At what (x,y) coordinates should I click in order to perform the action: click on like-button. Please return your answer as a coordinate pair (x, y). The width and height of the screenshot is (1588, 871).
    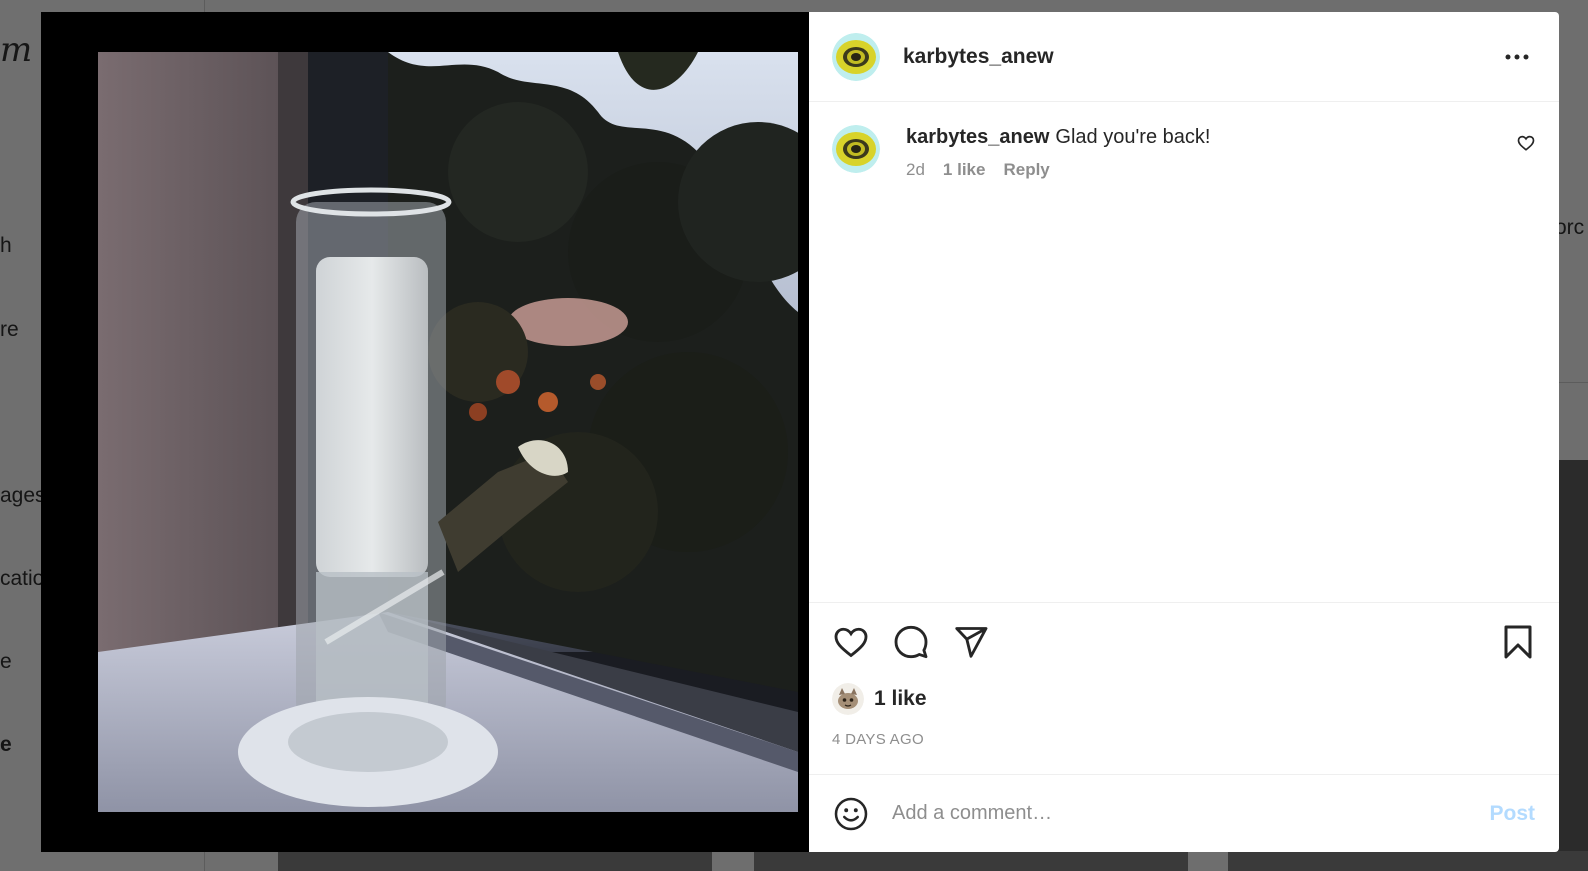
    Looking at the image, I should click on (851, 642).